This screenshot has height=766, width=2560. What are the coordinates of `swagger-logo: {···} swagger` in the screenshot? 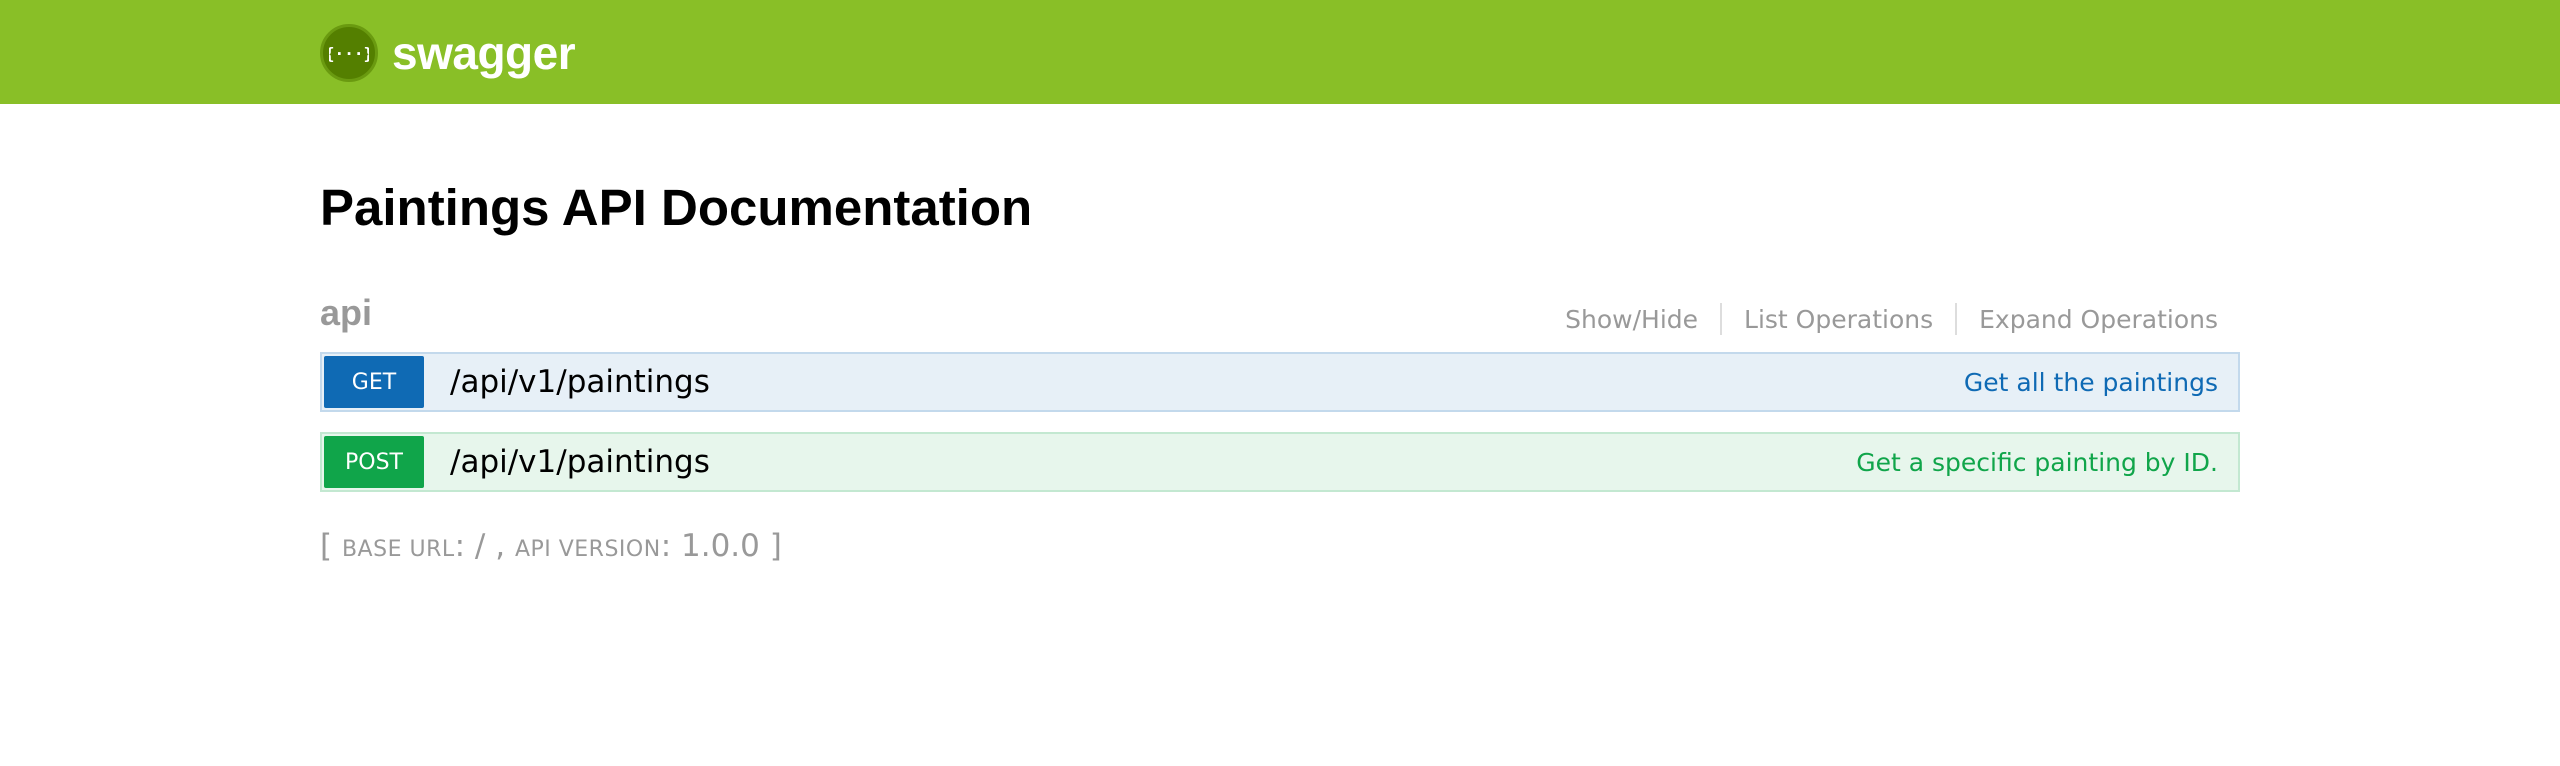 It's located at (448, 53).